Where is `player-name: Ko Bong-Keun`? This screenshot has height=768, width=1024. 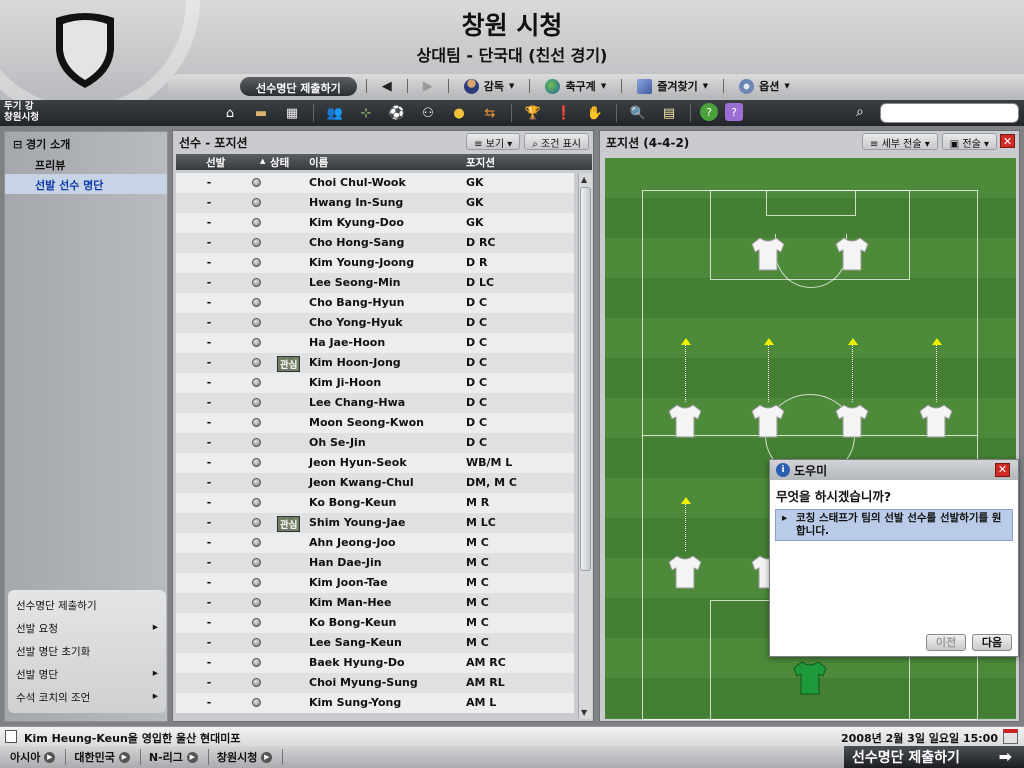
player-name: Ko Bong-Keun is located at coordinates (352, 622).